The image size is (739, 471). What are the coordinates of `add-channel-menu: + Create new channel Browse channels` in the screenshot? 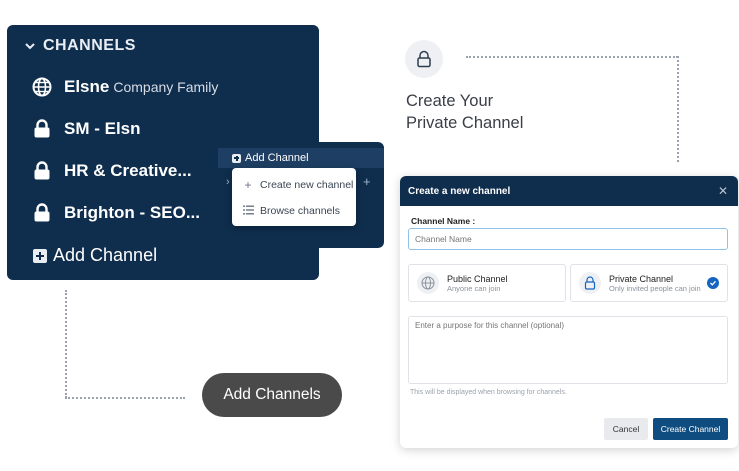 It's located at (294, 197).